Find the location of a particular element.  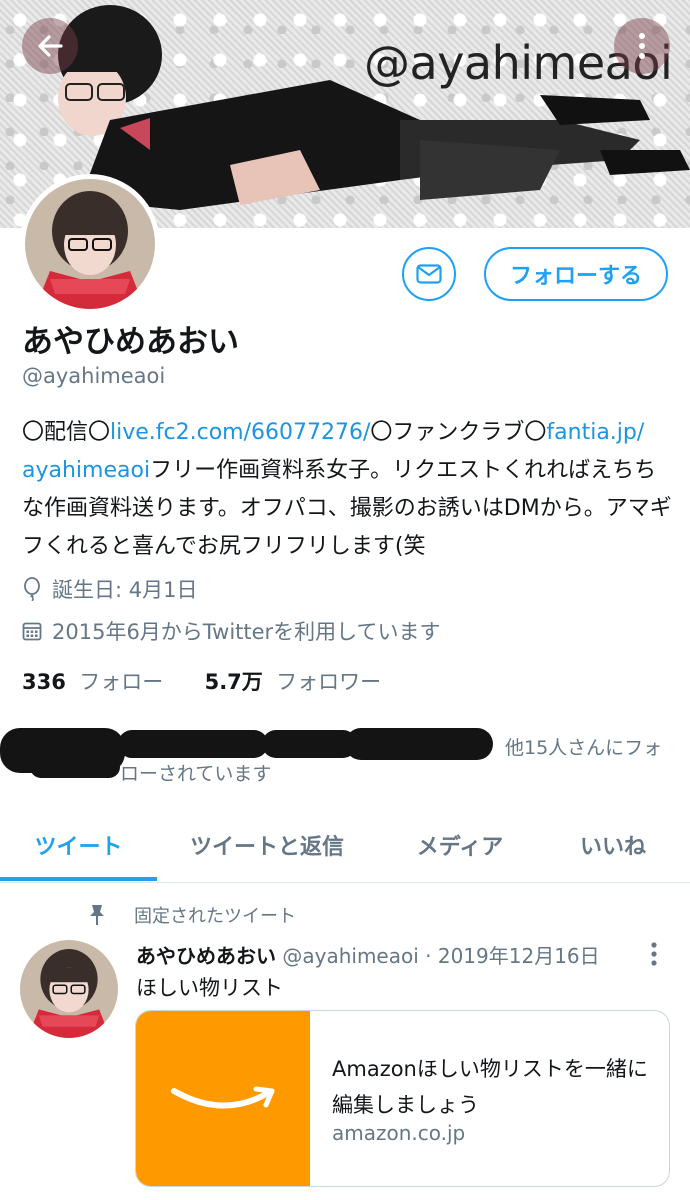

following-link: 336 フォロー is located at coordinates (92, 682).